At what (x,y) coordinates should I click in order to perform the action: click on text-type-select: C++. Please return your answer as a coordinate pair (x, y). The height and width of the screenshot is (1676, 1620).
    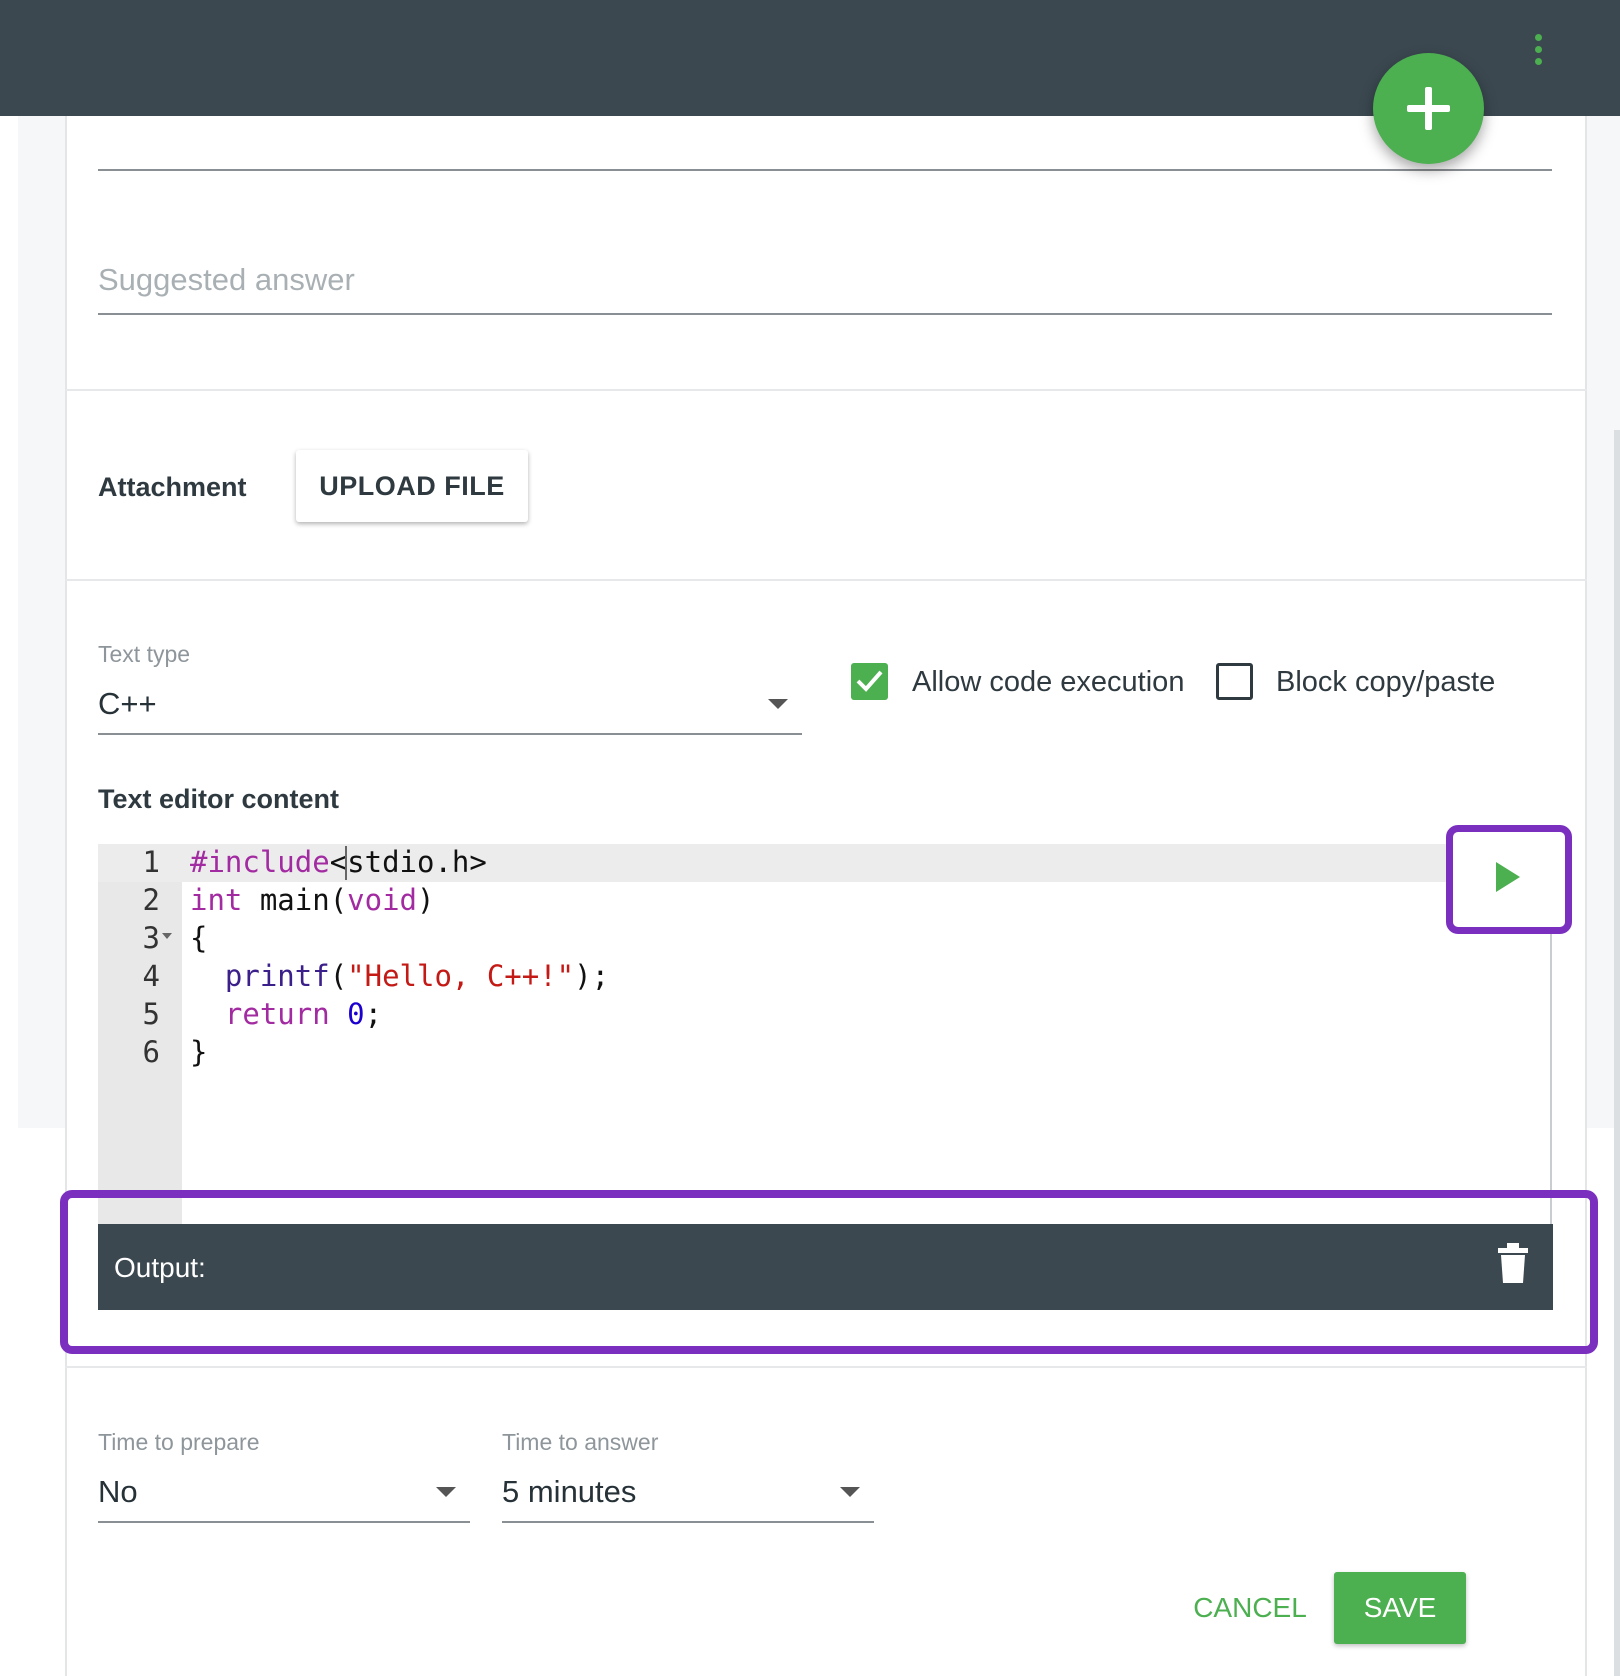
    Looking at the image, I should click on (127, 704).